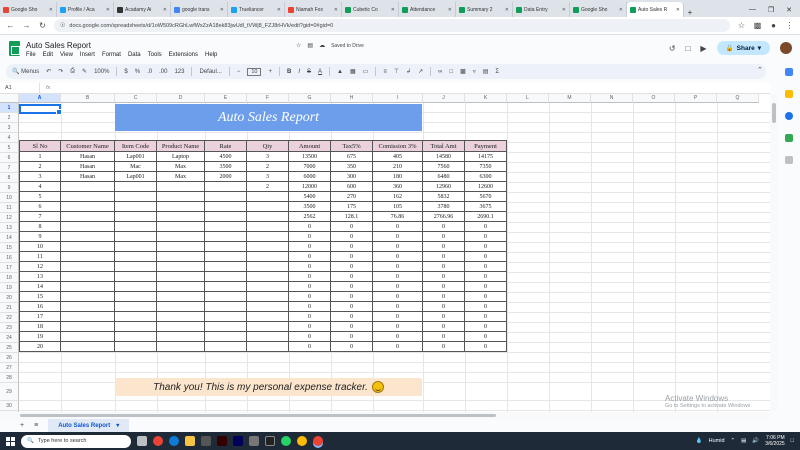 The width and height of the screenshot is (800, 450). What do you see at coordinates (9, 178) in the screenshot?
I see `row-header: 8` at bounding box center [9, 178].